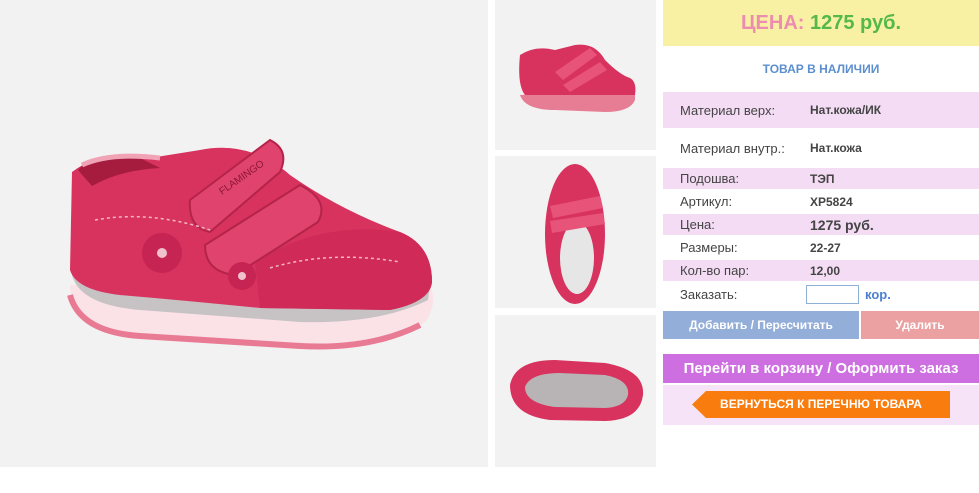  Describe the element at coordinates (709, 294) in the screenshot. I see `order-label: Заказать:` at that location.